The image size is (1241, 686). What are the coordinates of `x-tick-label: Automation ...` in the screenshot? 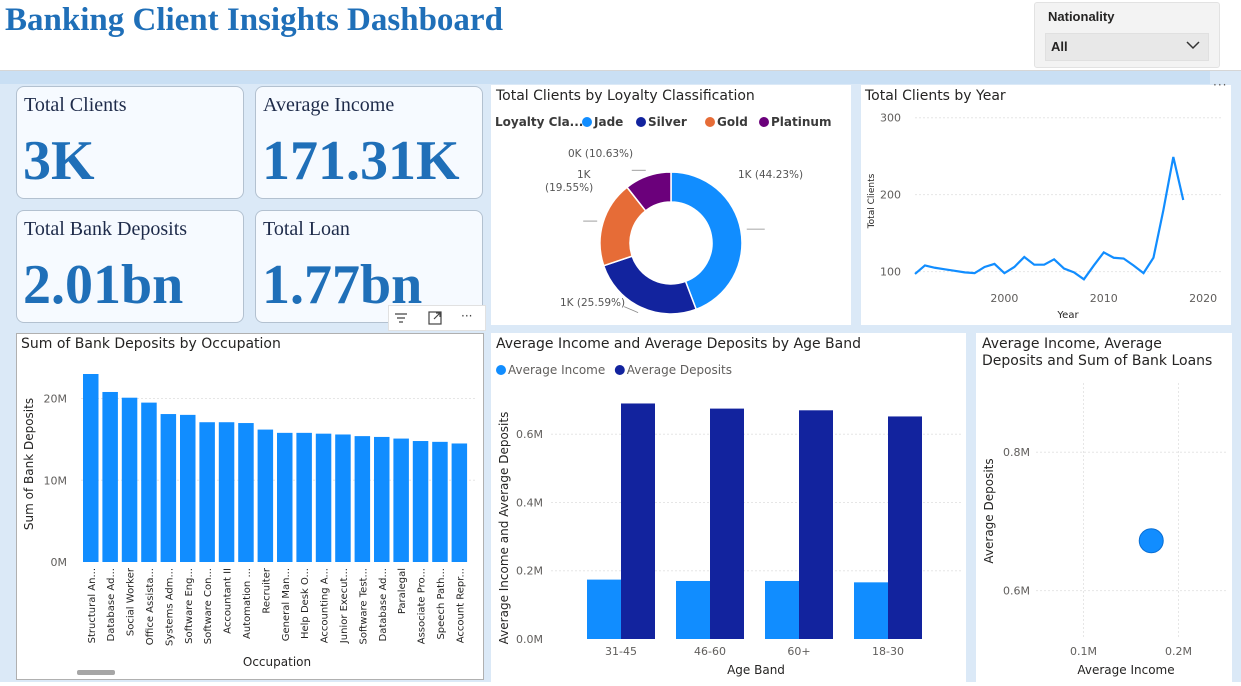 It's located at (247, 603).